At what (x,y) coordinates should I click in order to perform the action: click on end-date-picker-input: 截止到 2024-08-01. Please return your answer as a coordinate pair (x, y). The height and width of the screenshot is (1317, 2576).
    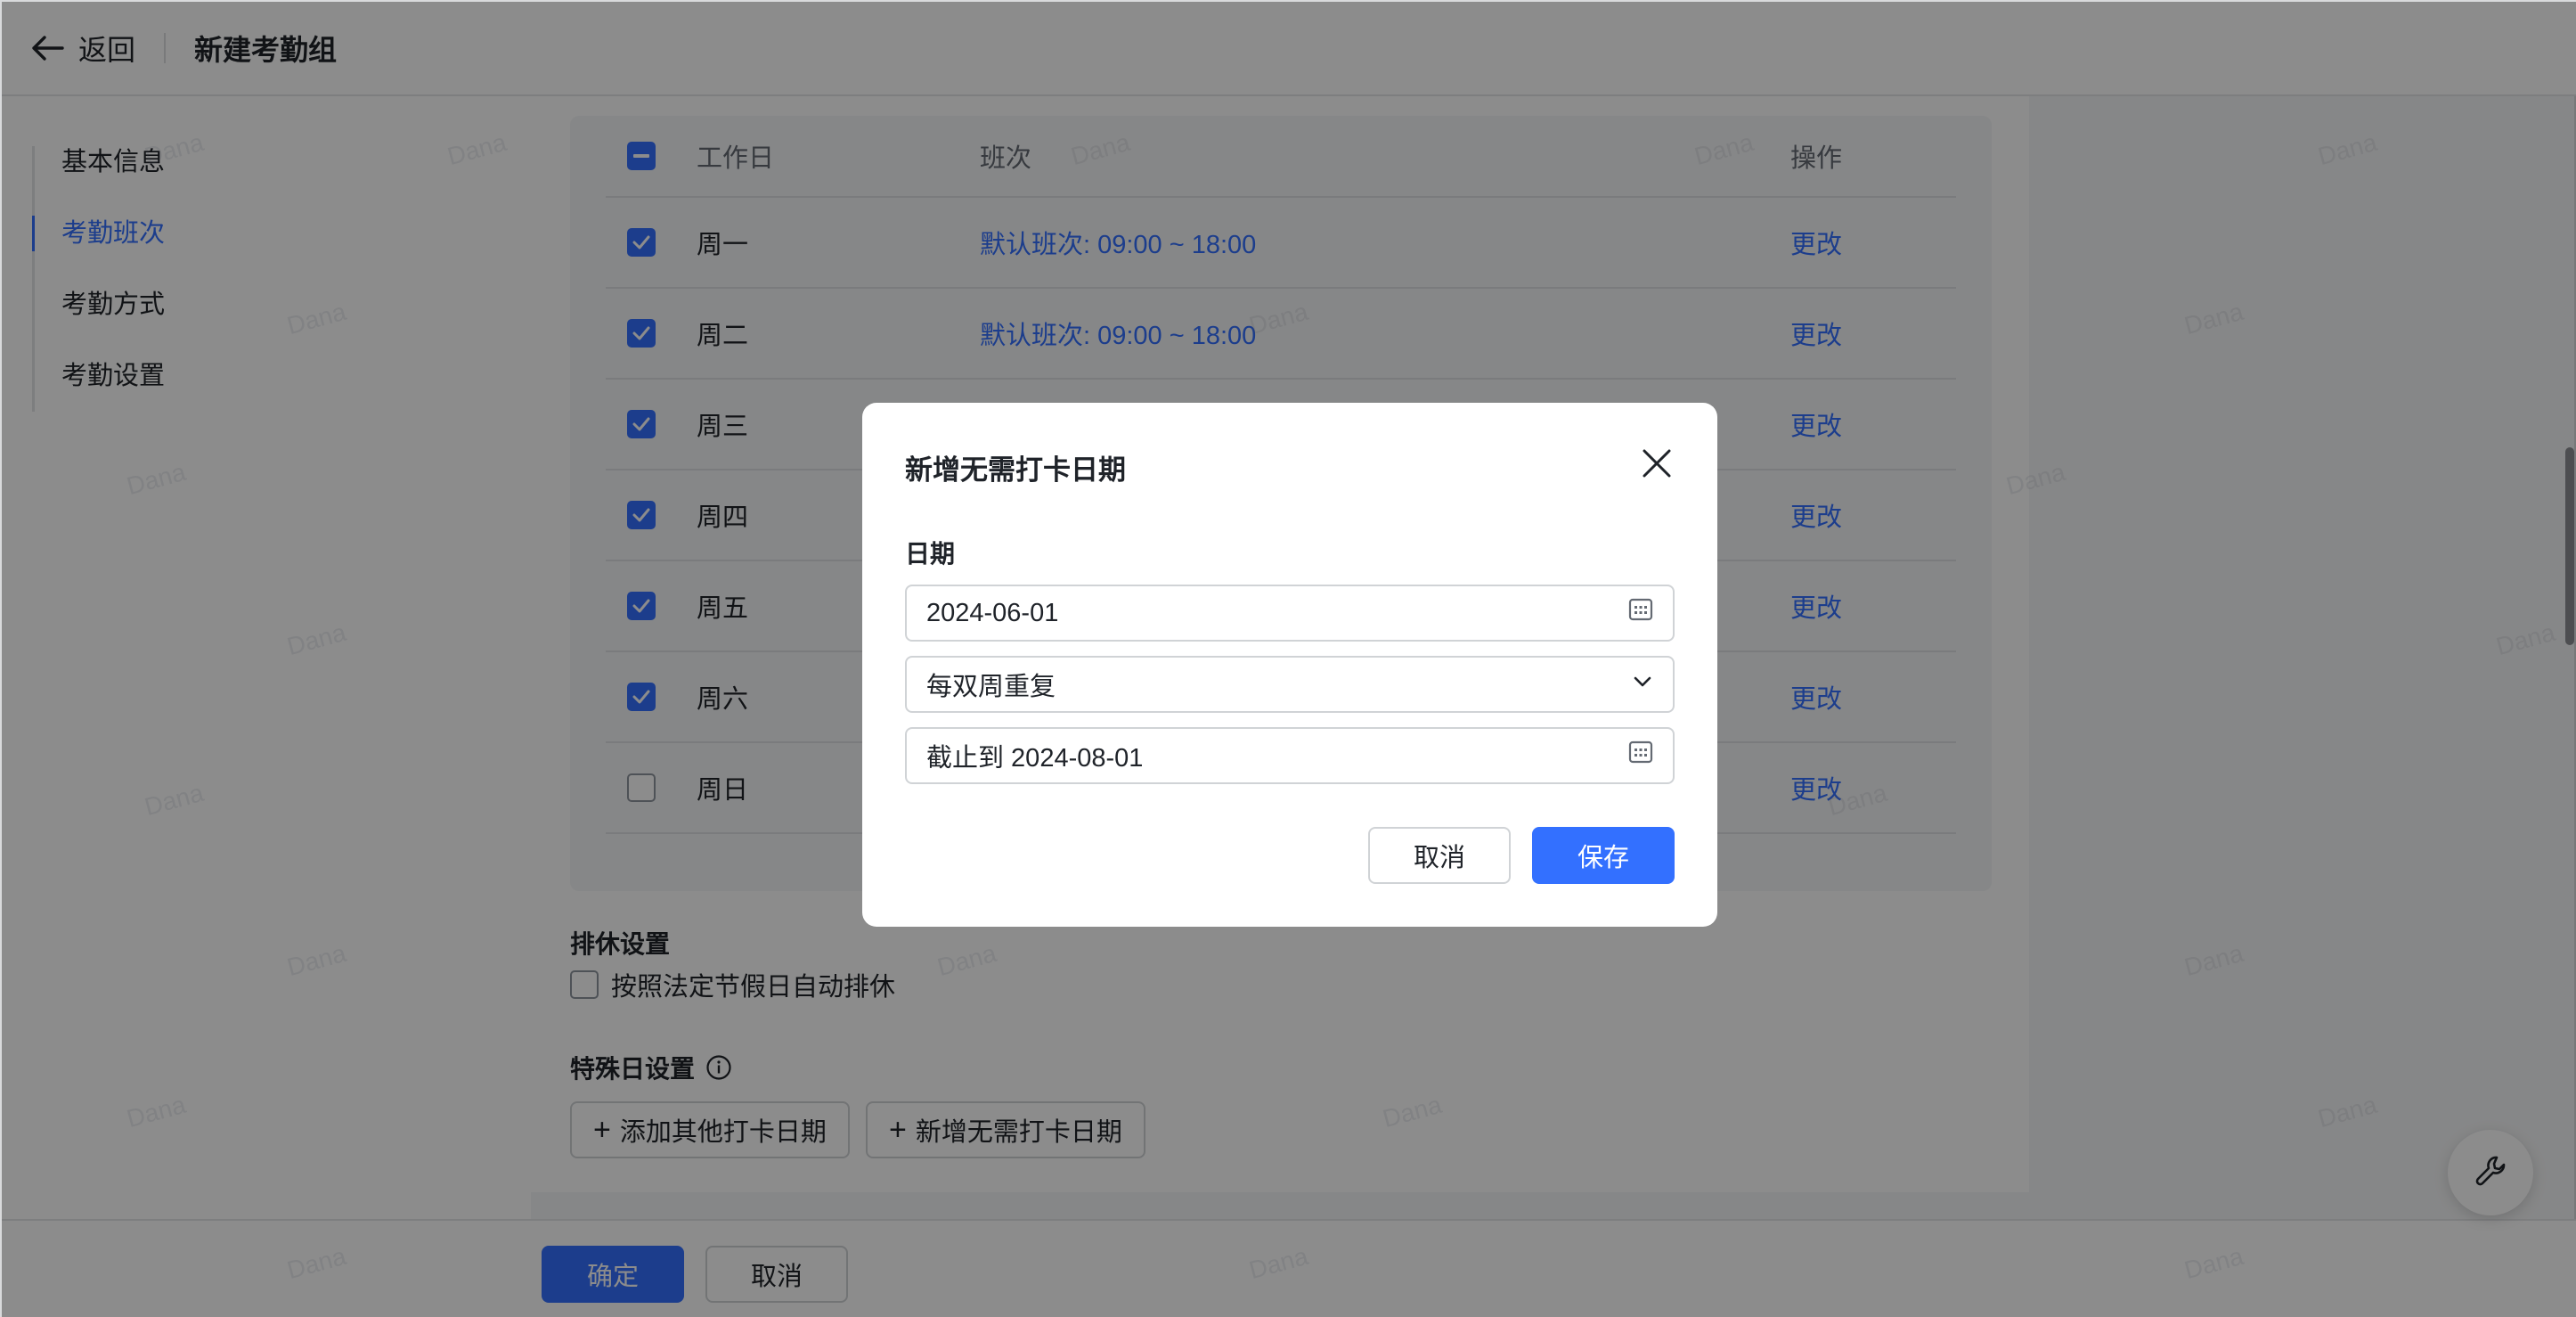
    Looking at the image, I should click on (1290, 756).